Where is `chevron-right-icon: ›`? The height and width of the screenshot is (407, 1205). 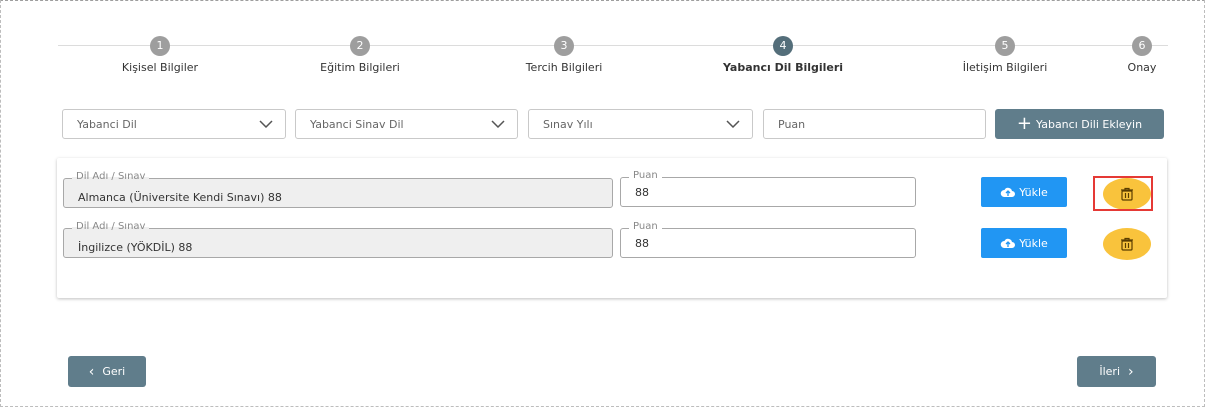 chevron-right-icon: › is located at coordinates (1131, 371).